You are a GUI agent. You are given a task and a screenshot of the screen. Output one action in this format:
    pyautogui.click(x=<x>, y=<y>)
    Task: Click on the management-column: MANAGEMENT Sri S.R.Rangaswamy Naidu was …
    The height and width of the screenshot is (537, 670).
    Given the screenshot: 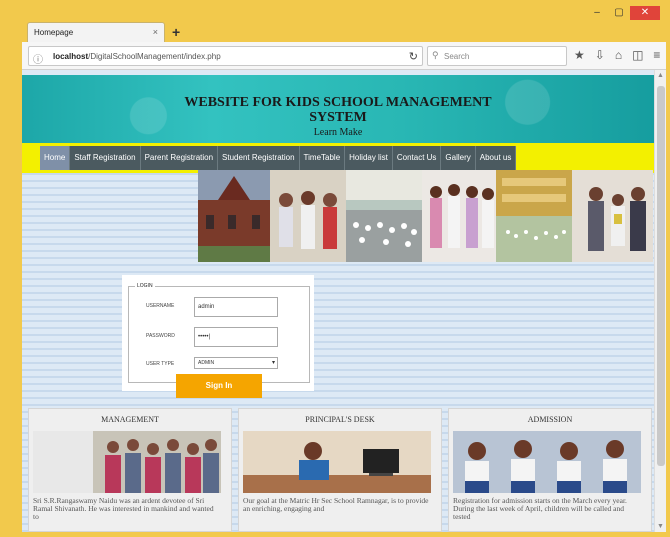 What is the action you would take?
    pyautogui.click(x=130, y=470)
    